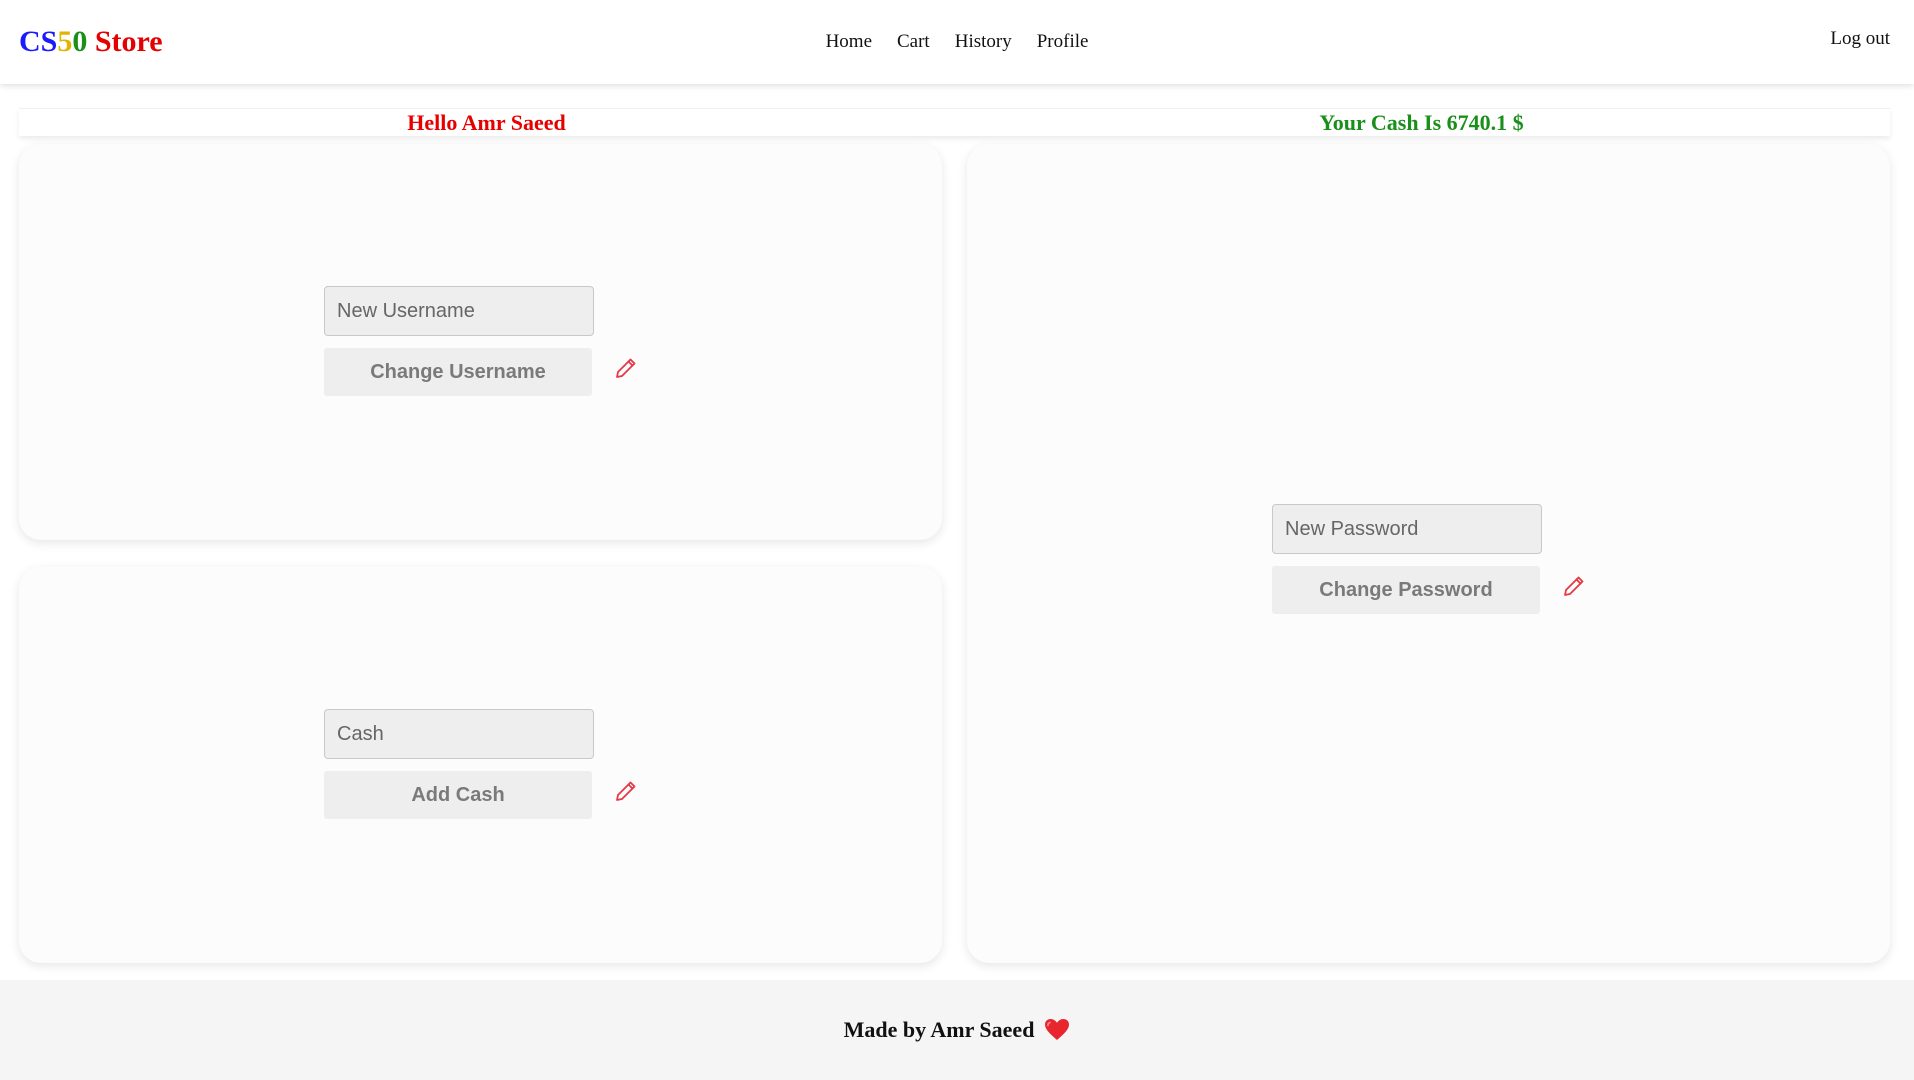  I want to click on greeting-bar: Hello Amr Saeed Your Cash Is 6740.1 $, so click(954, 122).